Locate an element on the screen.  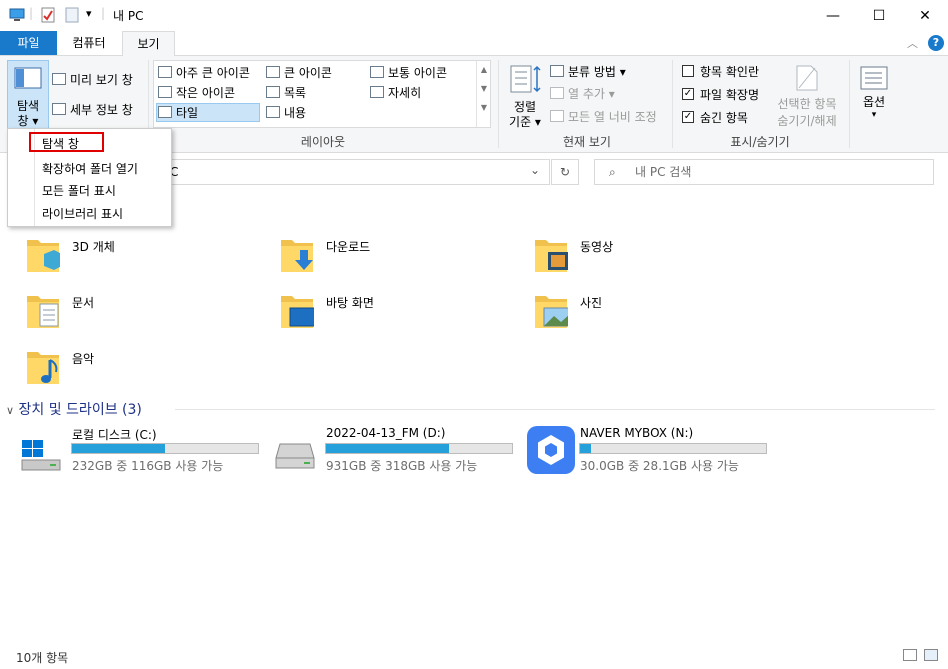
gallery-scroll: ▲ ▼ ▼ is located at coordinates (483, 94).